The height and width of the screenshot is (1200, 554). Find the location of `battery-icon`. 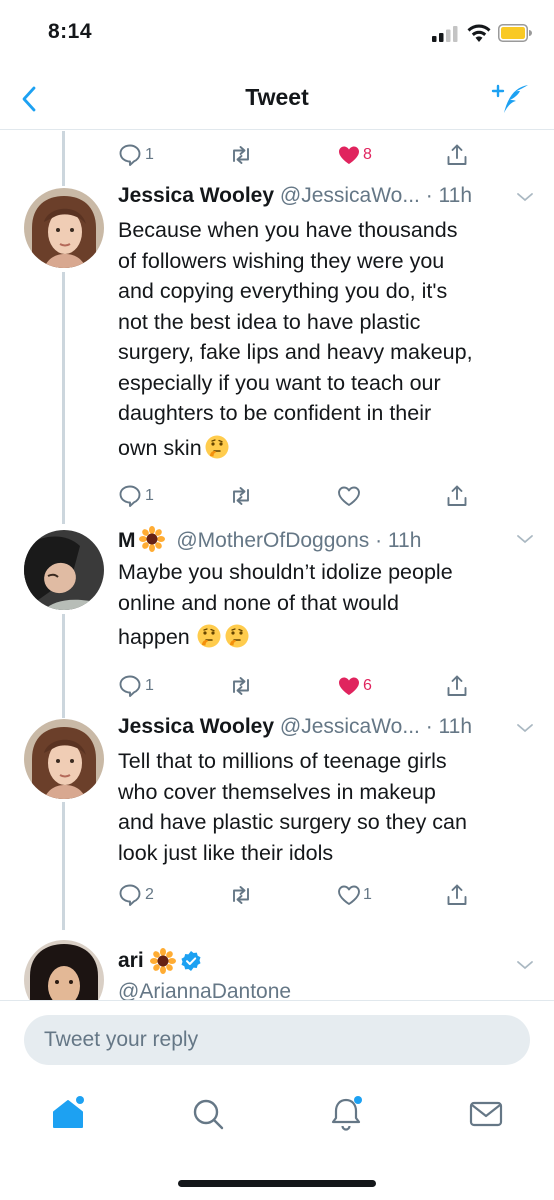

battery-icon is located at coordinates (515, 33).